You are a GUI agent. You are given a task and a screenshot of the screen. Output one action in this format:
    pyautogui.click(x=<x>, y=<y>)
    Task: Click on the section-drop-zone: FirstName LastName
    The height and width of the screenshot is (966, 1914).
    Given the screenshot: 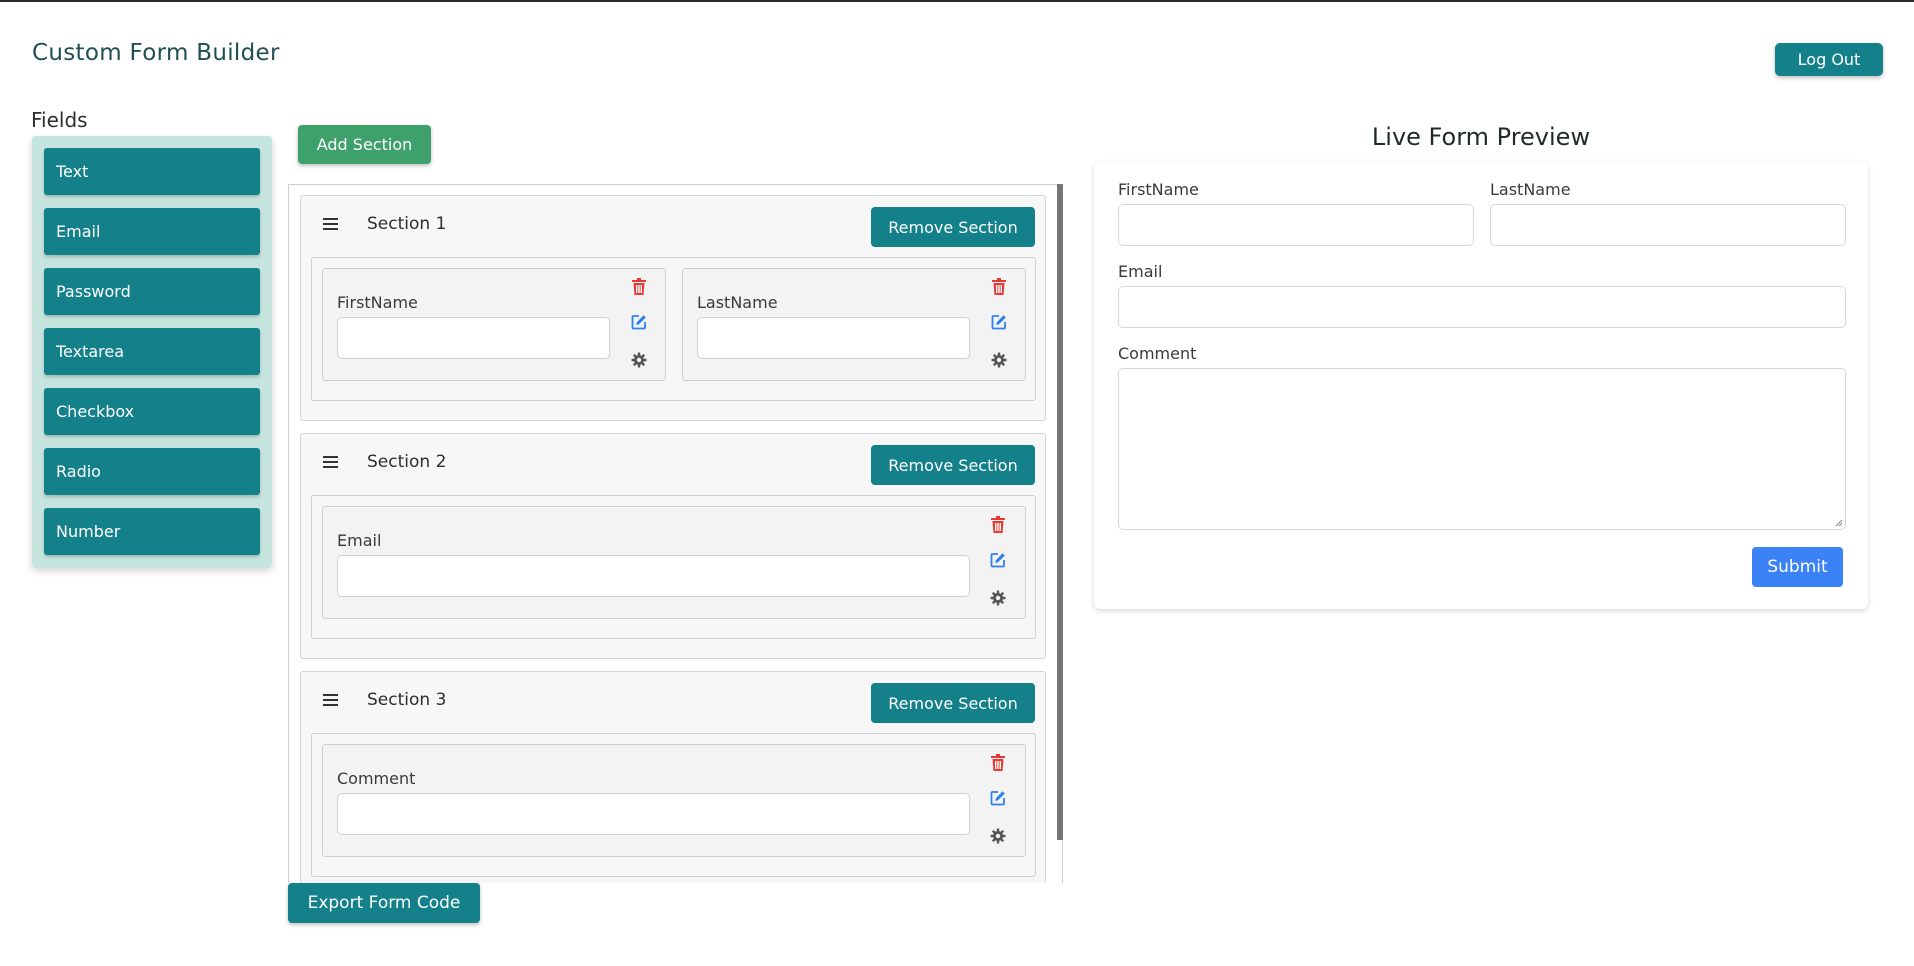 What is the action you would take?
    pyautogui.click(x=673, y=329)
    